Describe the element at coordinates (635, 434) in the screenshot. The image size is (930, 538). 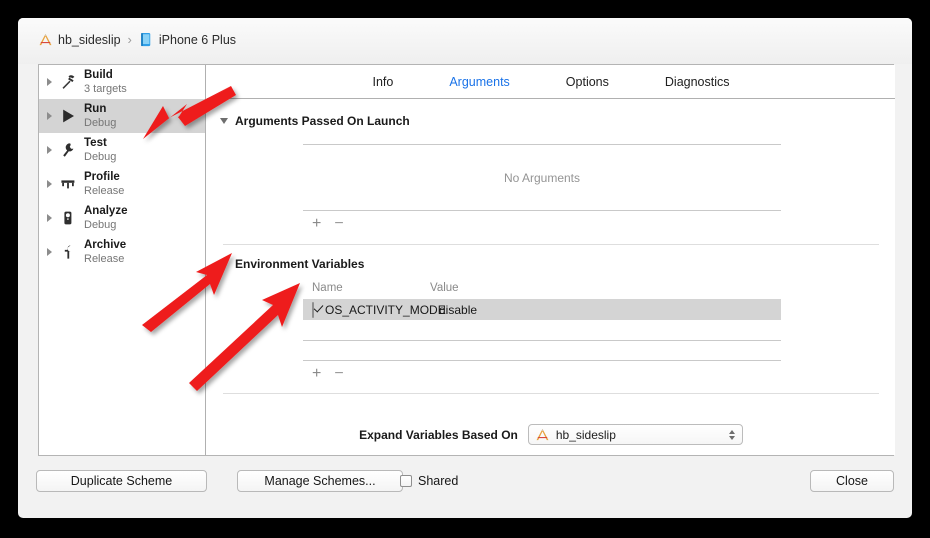
I see `expand-variables-popup-button: hb_sideslip` at that location.